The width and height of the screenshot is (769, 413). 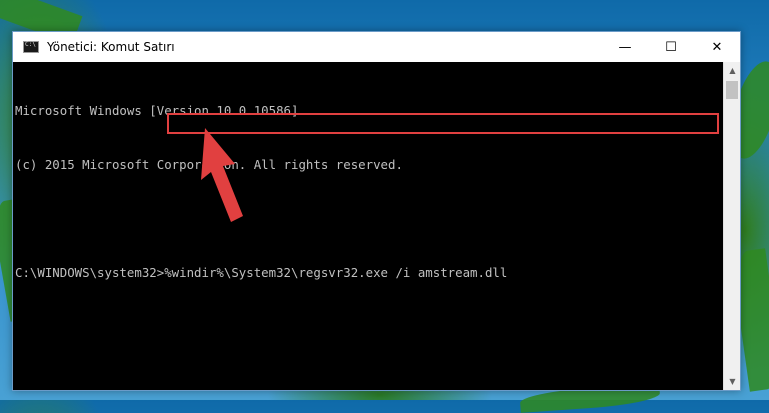 What do you see at coordinates (111, 47) in the screenshot?
I see `window-title: Yönetici: Komut Satırı` at bounding box center [111, 47].